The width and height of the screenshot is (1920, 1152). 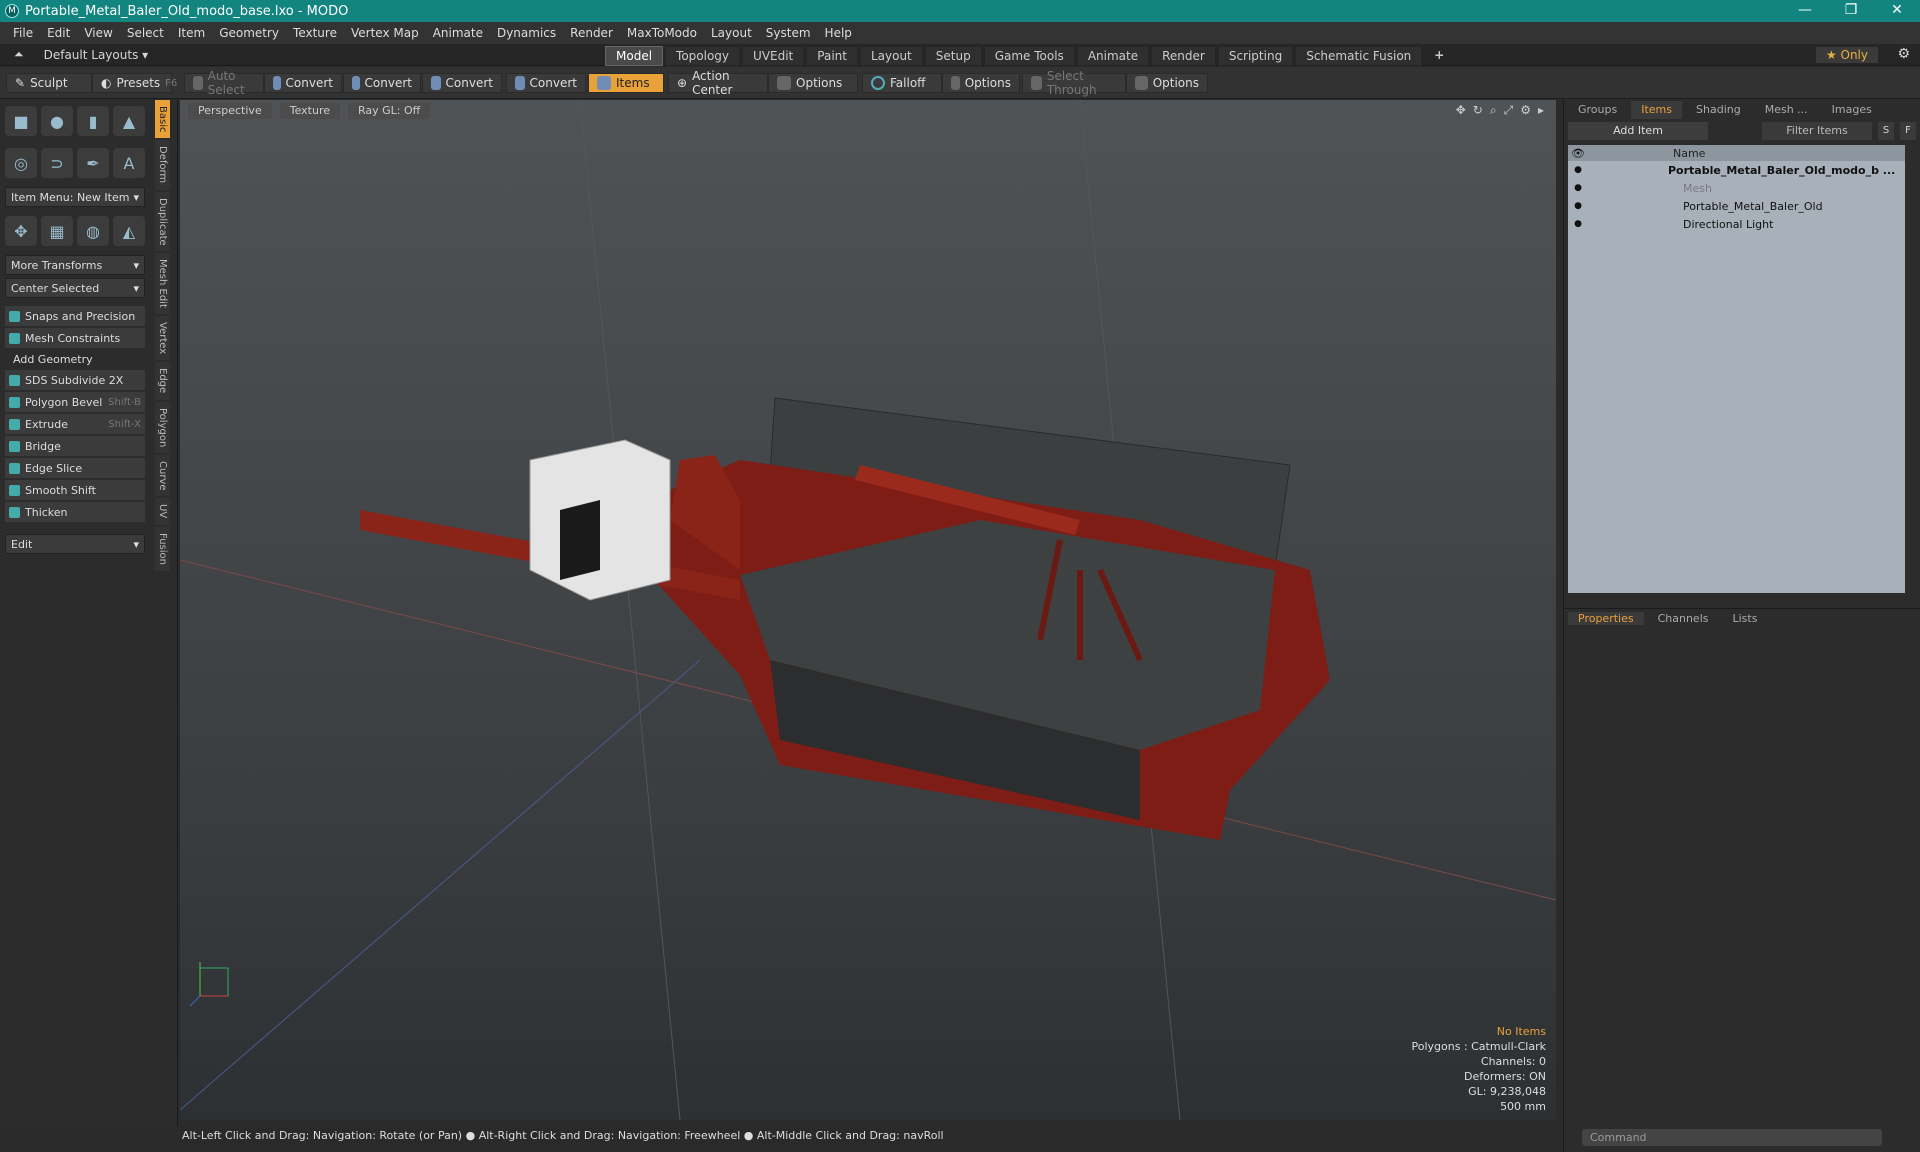 What do you see at coordinates (162, 381) in the screenshot?
I see `vtab-edge: Edge` at bounding box center [162, 381].